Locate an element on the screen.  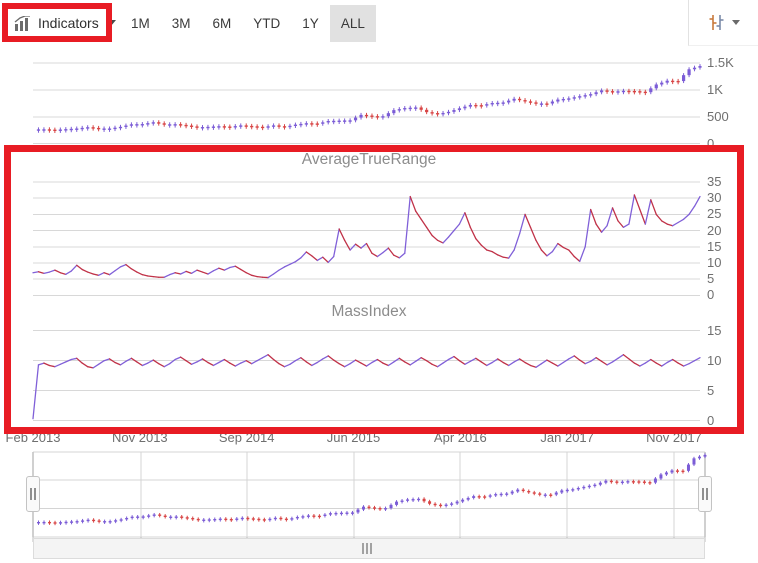
range-navigator is located at coordinates (369, 494).